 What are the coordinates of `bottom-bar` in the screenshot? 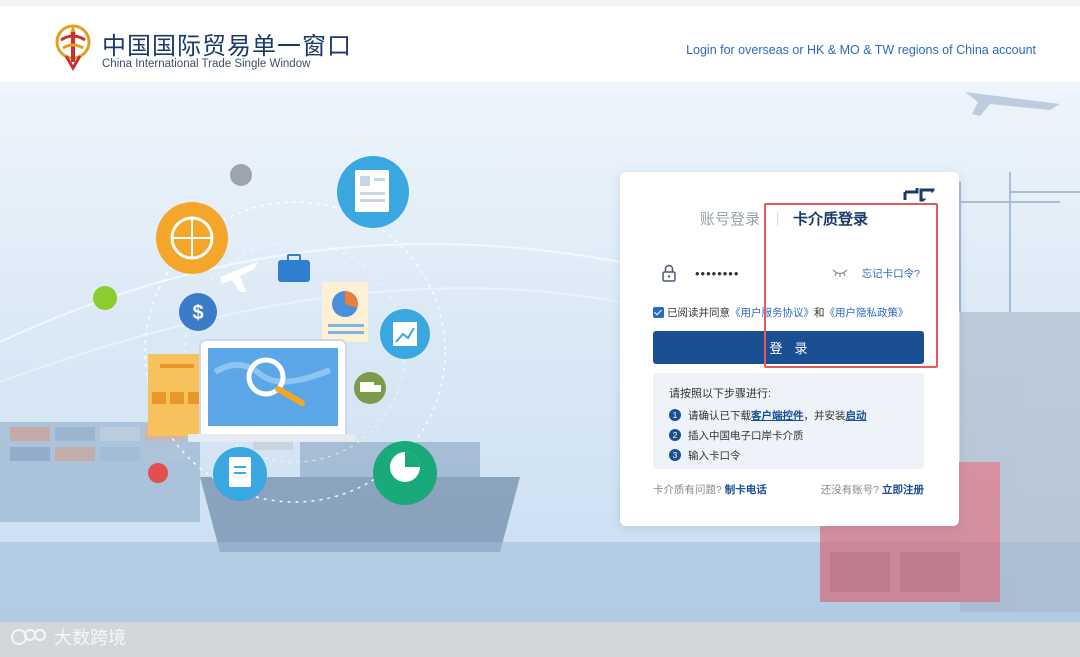 It's located at (540, 639).